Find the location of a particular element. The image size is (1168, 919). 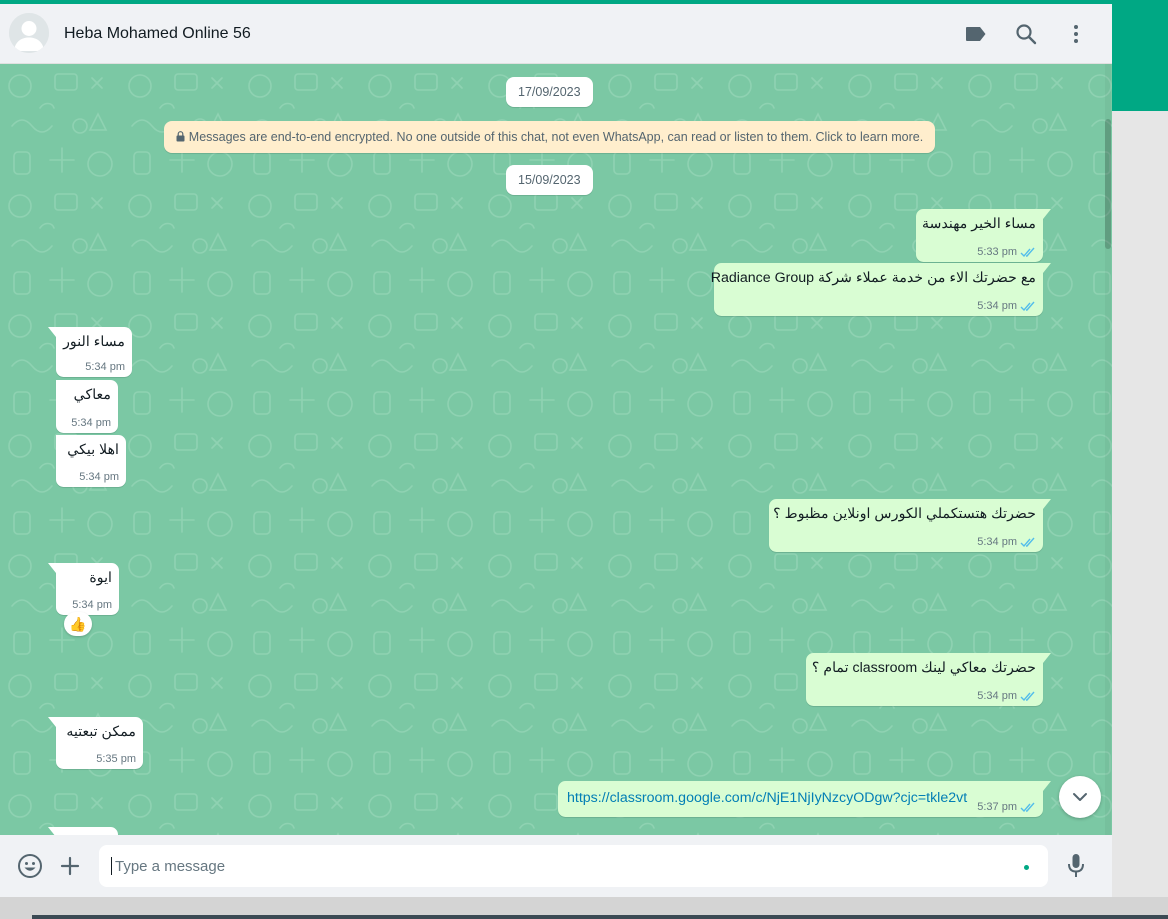

app-background-accent is located at coordinates (1140, 55).